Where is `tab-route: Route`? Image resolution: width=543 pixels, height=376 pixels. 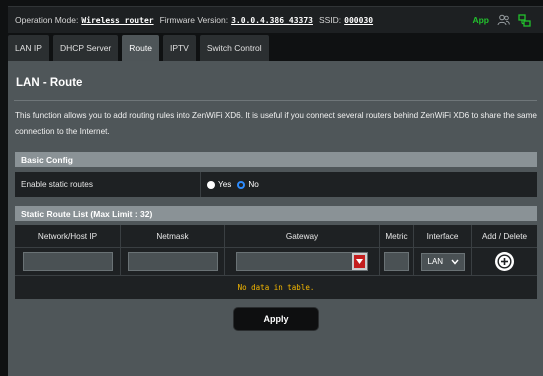 tab-route: Route is located at coordinates (140, 48).